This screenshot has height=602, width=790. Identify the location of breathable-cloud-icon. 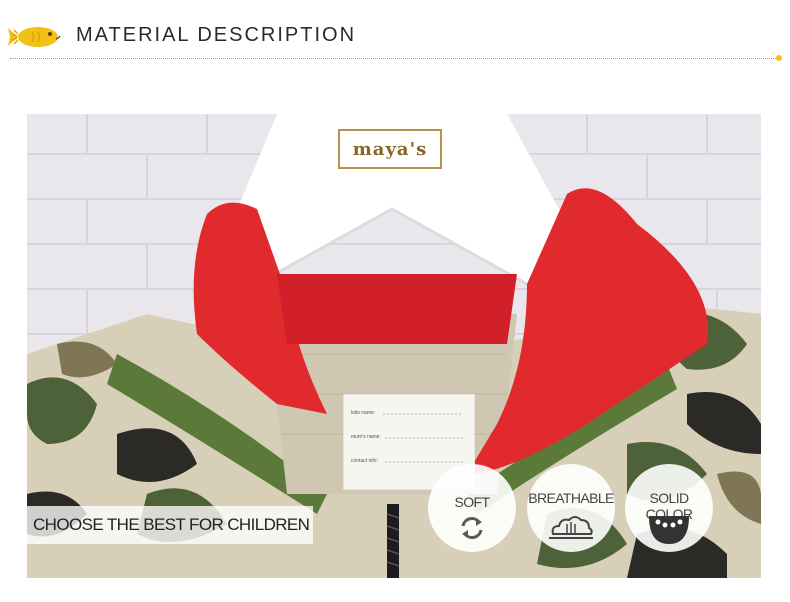
(571, 527).